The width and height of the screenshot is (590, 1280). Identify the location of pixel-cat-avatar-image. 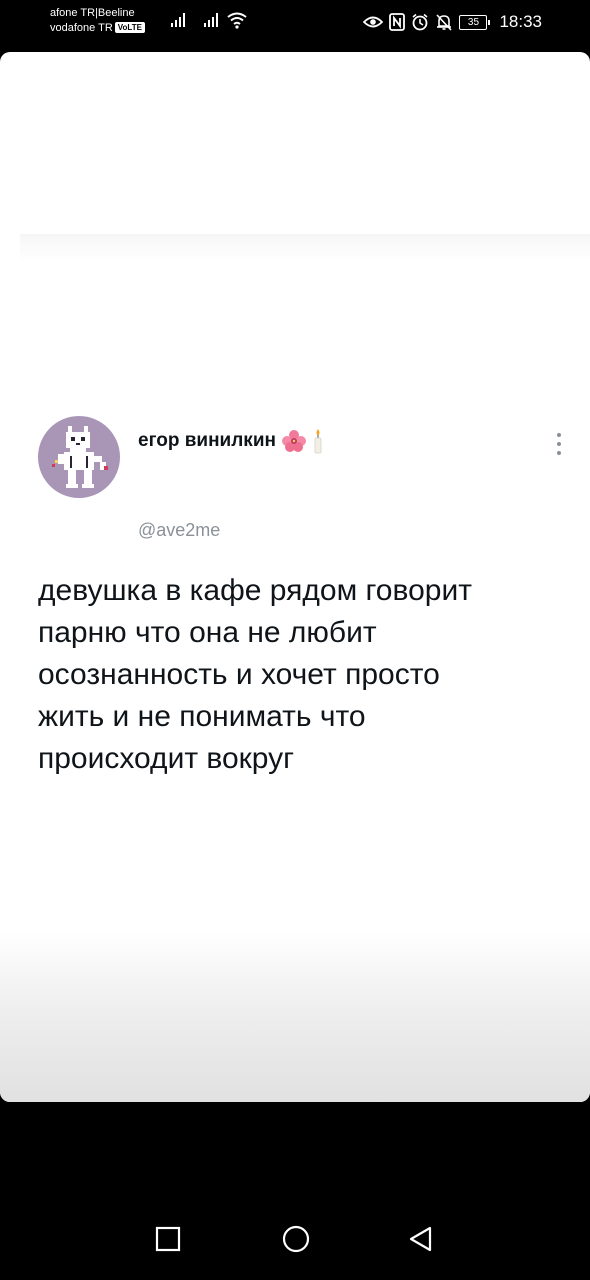
(80, 457).